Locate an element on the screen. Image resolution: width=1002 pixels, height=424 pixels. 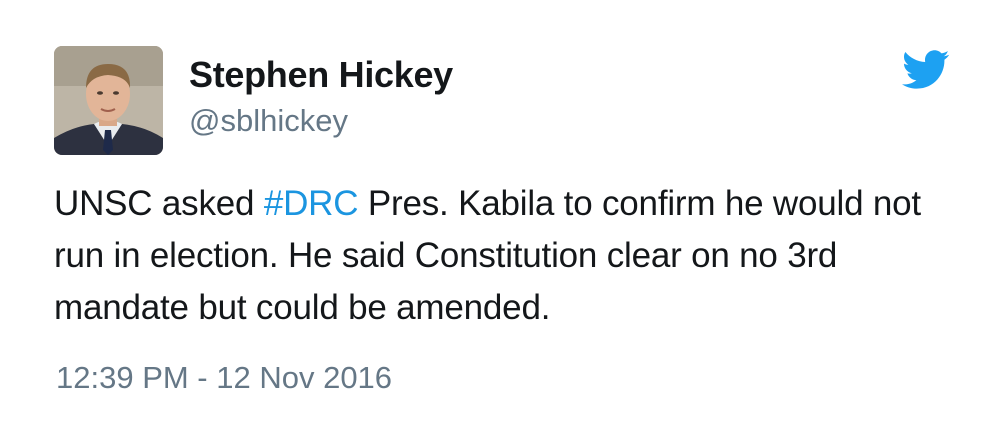
twitter-bird-icon is located at coordinates (926, 70).